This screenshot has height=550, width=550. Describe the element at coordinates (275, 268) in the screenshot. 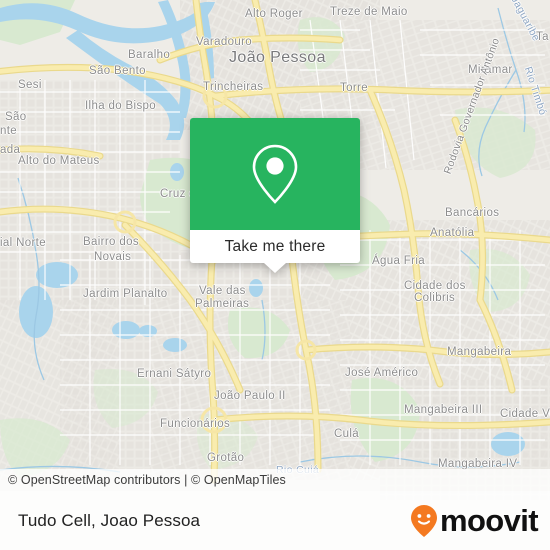

I see `popup-tail` at that location.